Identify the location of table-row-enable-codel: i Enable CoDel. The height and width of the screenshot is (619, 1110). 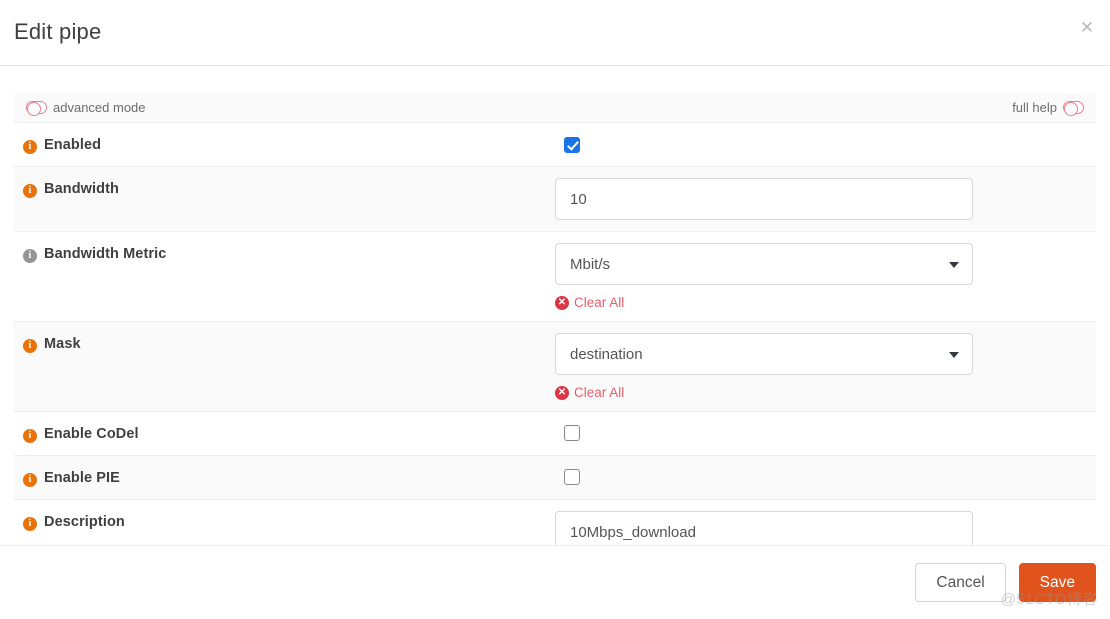
(555, 433).